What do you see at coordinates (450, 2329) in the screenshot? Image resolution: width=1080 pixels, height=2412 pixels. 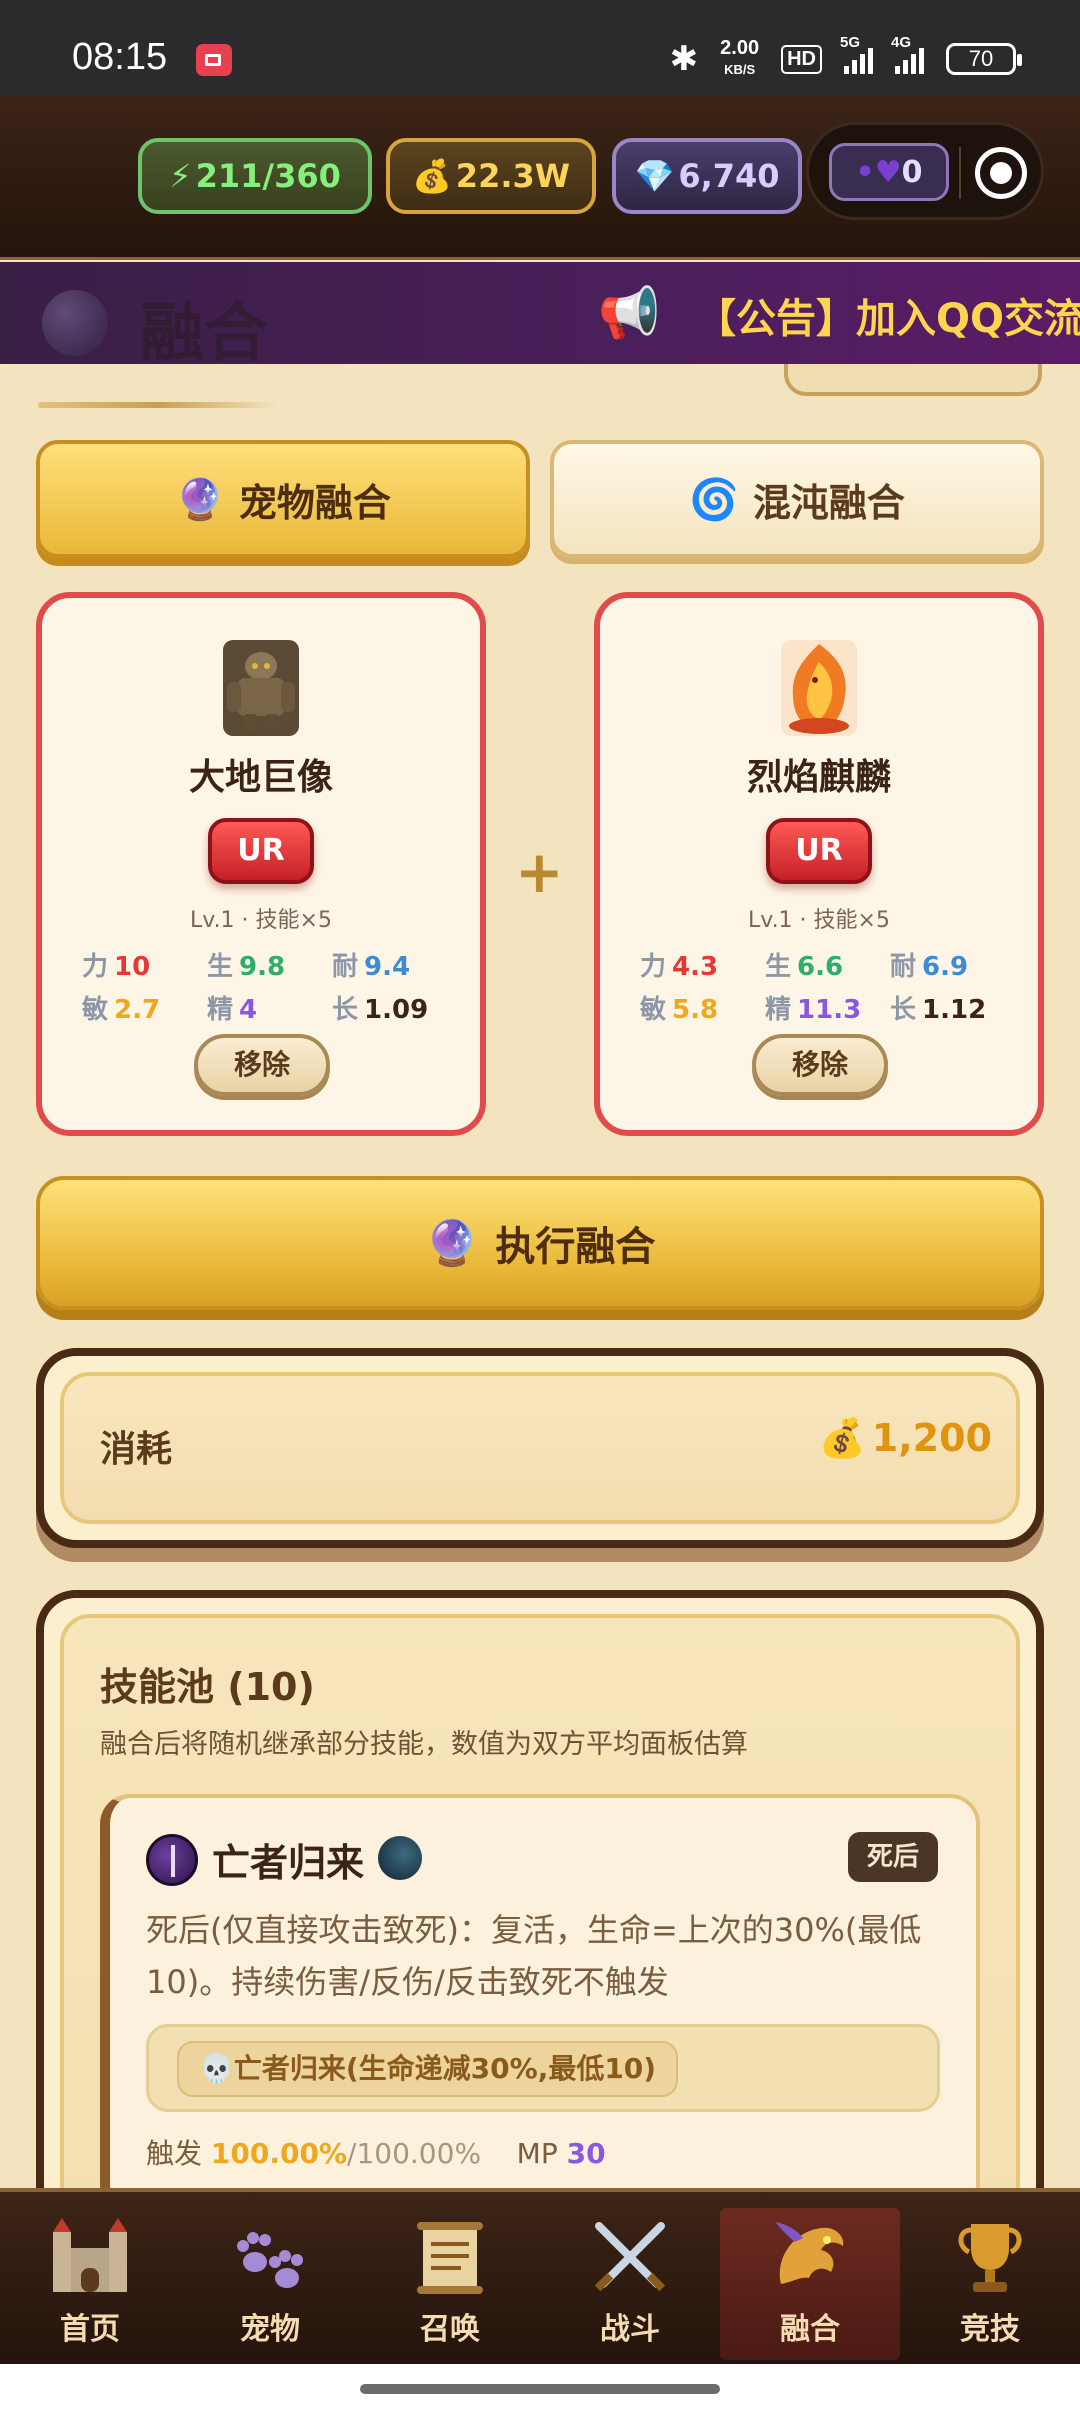 I see `nav-label: 召唤` at bounding box center [450, 2329].